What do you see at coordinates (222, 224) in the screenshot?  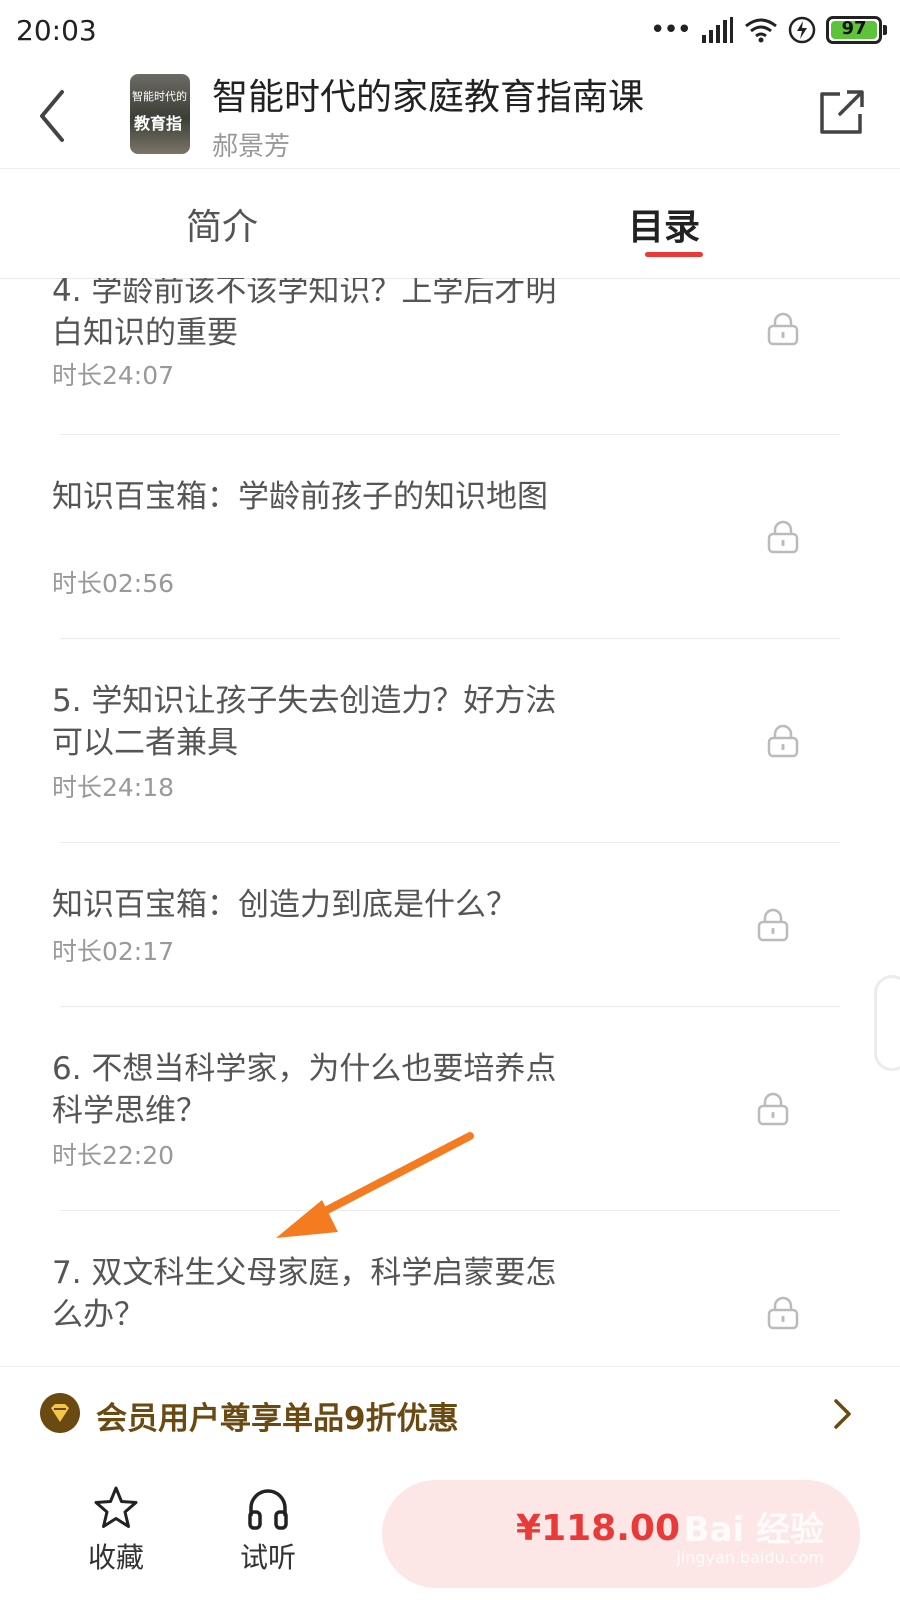 I see `tab-intro: 简介` at bounding box center [222, 224].